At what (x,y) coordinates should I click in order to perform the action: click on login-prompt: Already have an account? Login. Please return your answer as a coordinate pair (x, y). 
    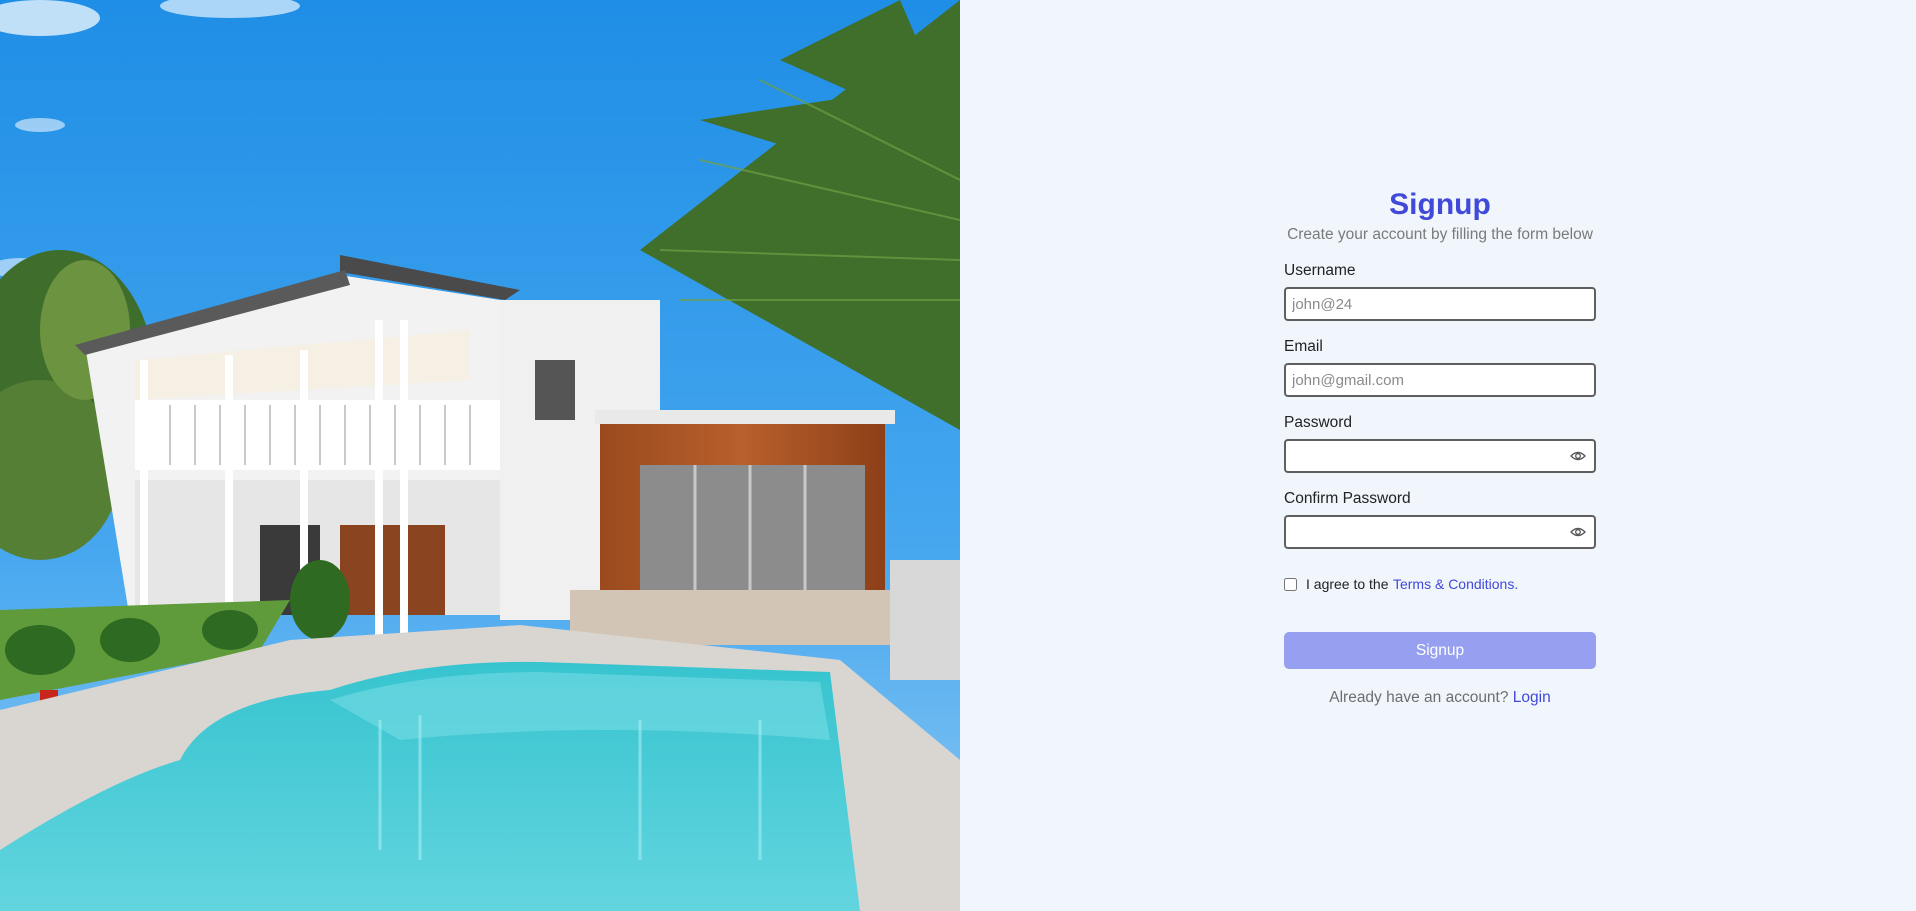
    Looking at the image, I should click on (1440, 698).